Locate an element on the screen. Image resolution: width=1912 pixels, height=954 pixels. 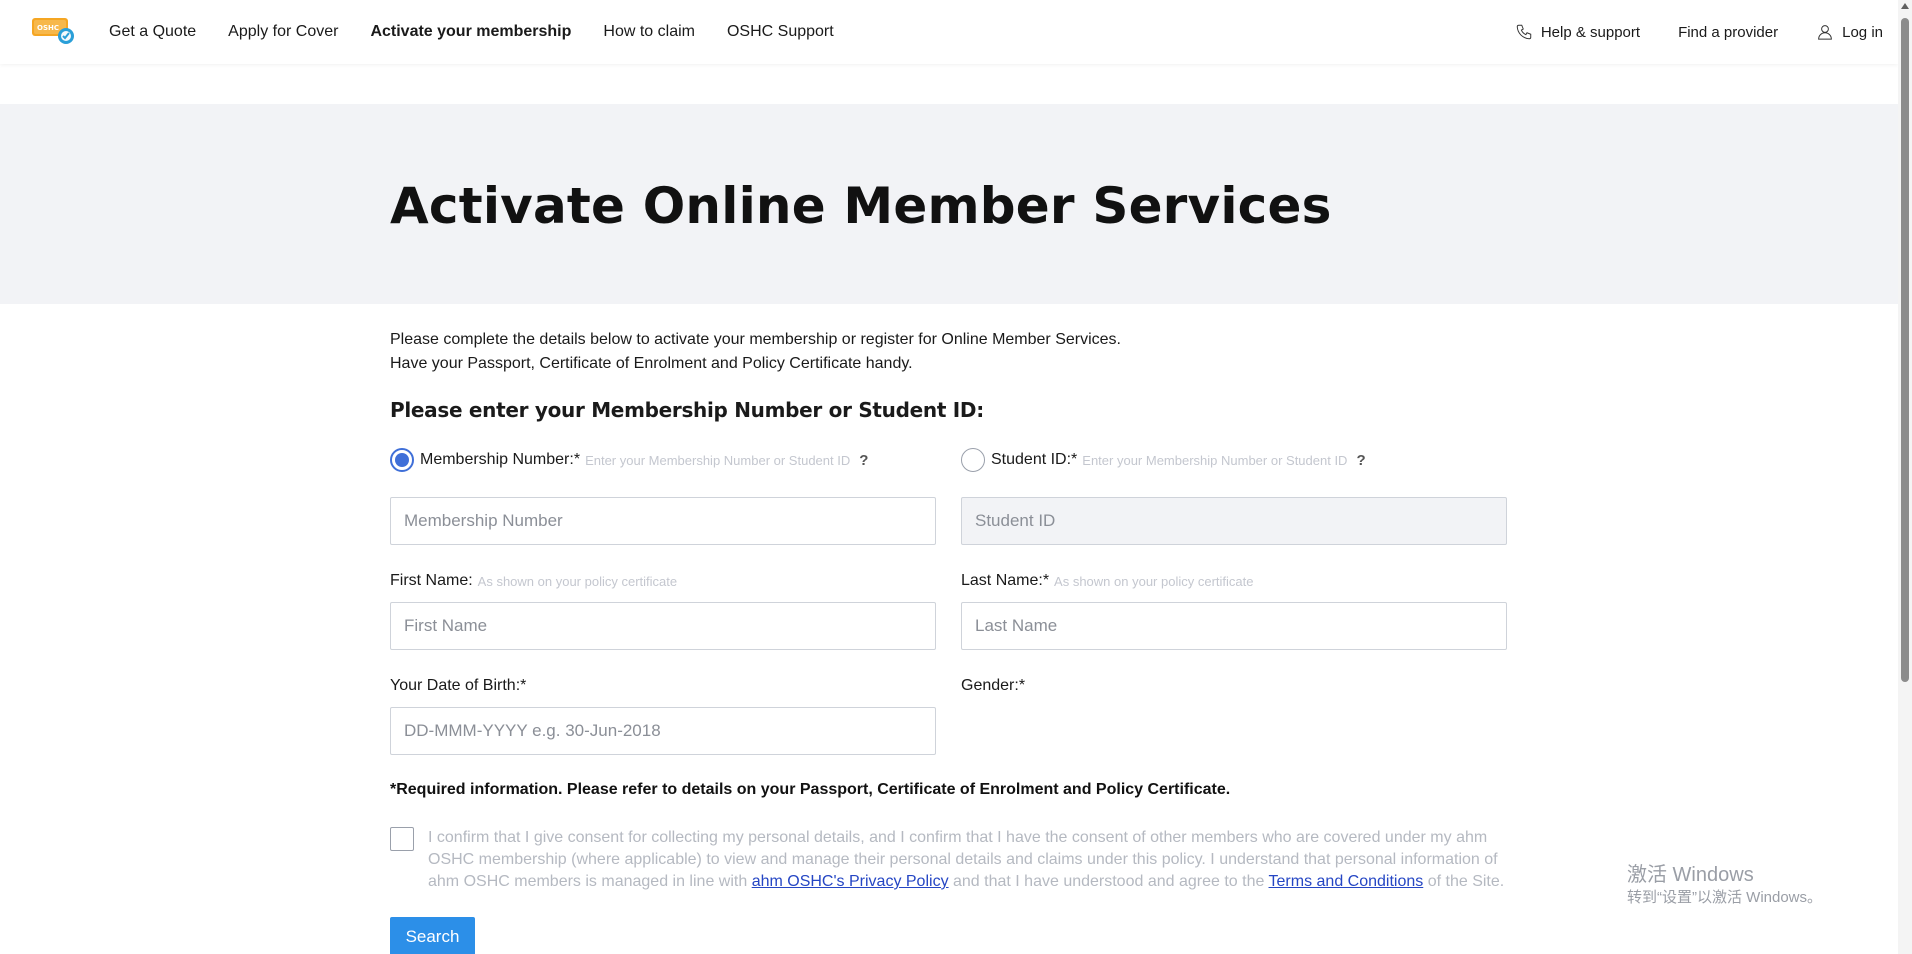
student-help-icon: ? is located at coordinates (1360, 460).